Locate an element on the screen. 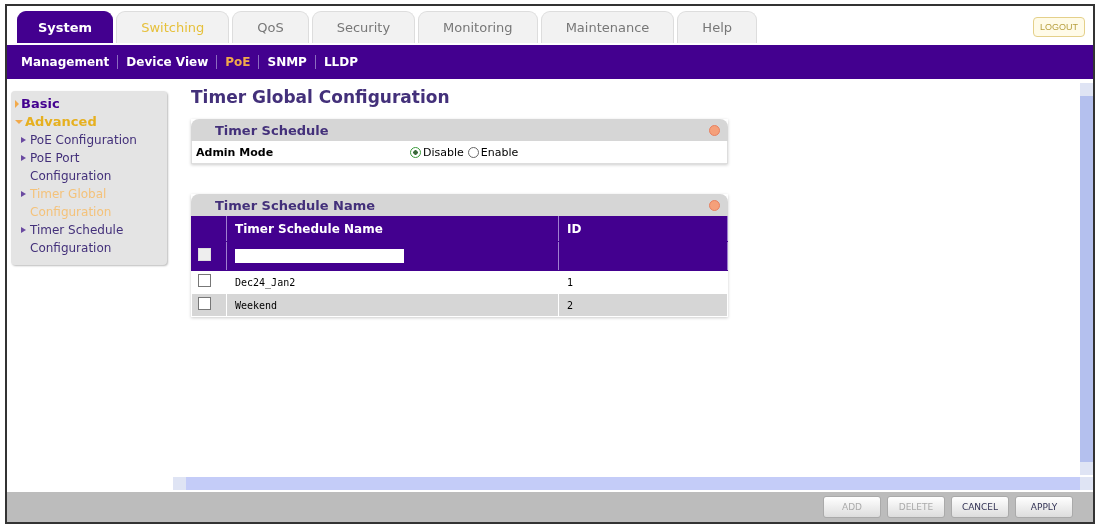 The image size is (1098, 525). column-header: ID is located at coordinates (643, 229).